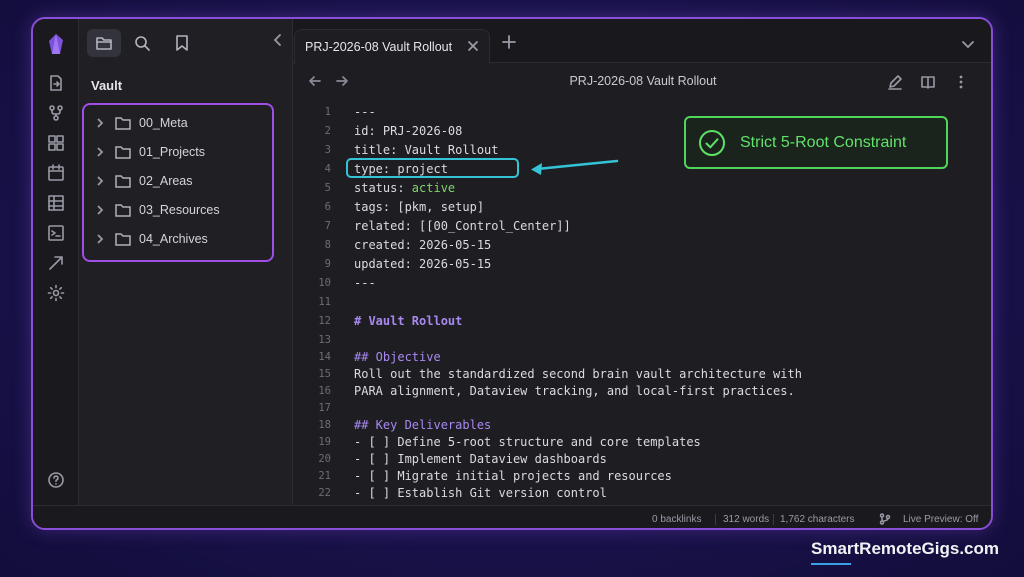 The image size is (1024, 577). What do you see at coordinates (166, 181) in the screenshot?
I see `folder-label: 02_Areas` at bounding box center [166, 181].